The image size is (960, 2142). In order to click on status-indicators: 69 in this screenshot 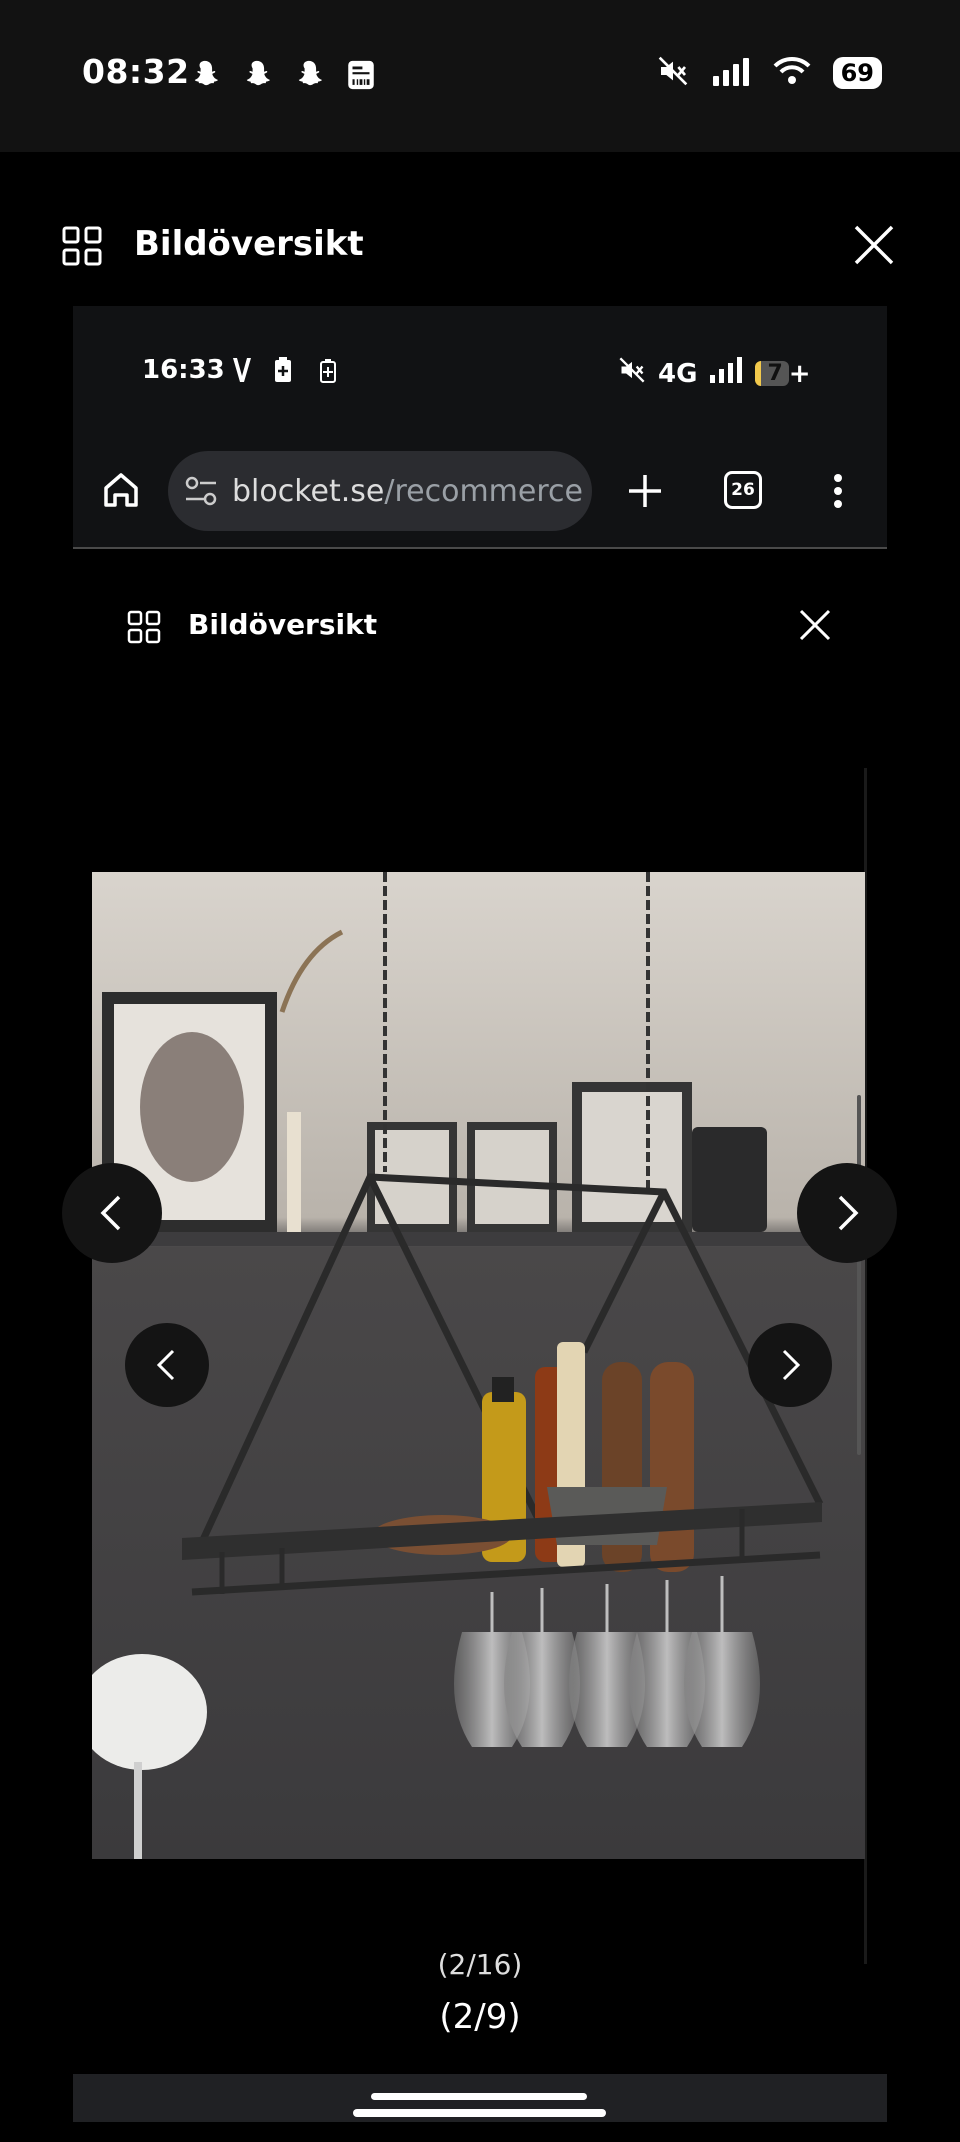, I will do `click(769, 73)`.